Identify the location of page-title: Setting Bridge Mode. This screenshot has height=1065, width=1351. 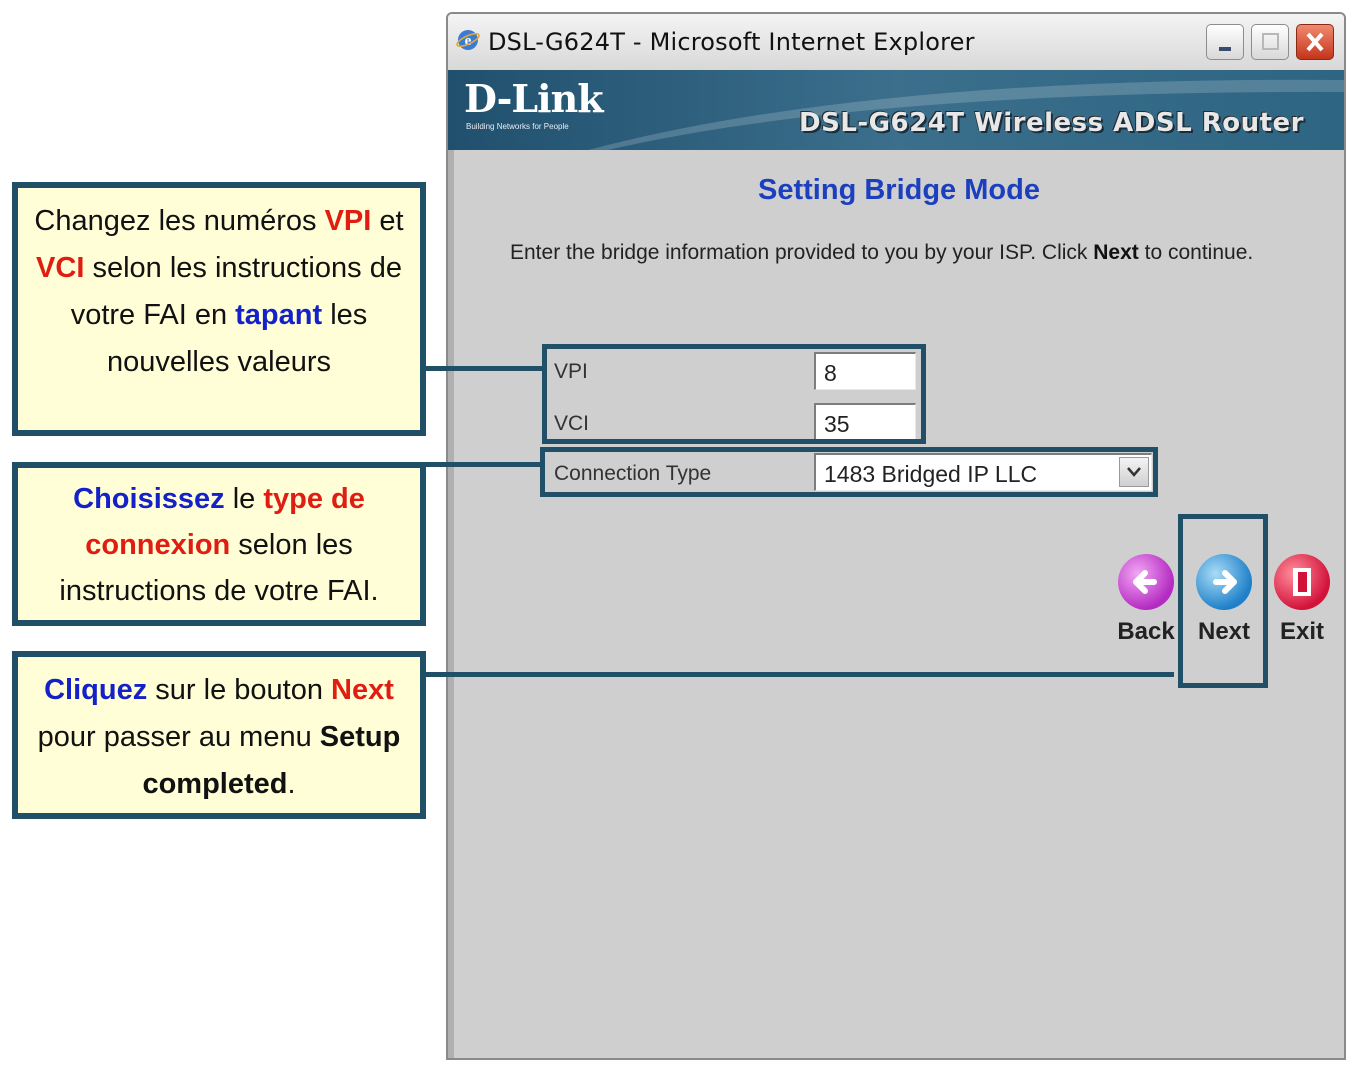
(899, 190).